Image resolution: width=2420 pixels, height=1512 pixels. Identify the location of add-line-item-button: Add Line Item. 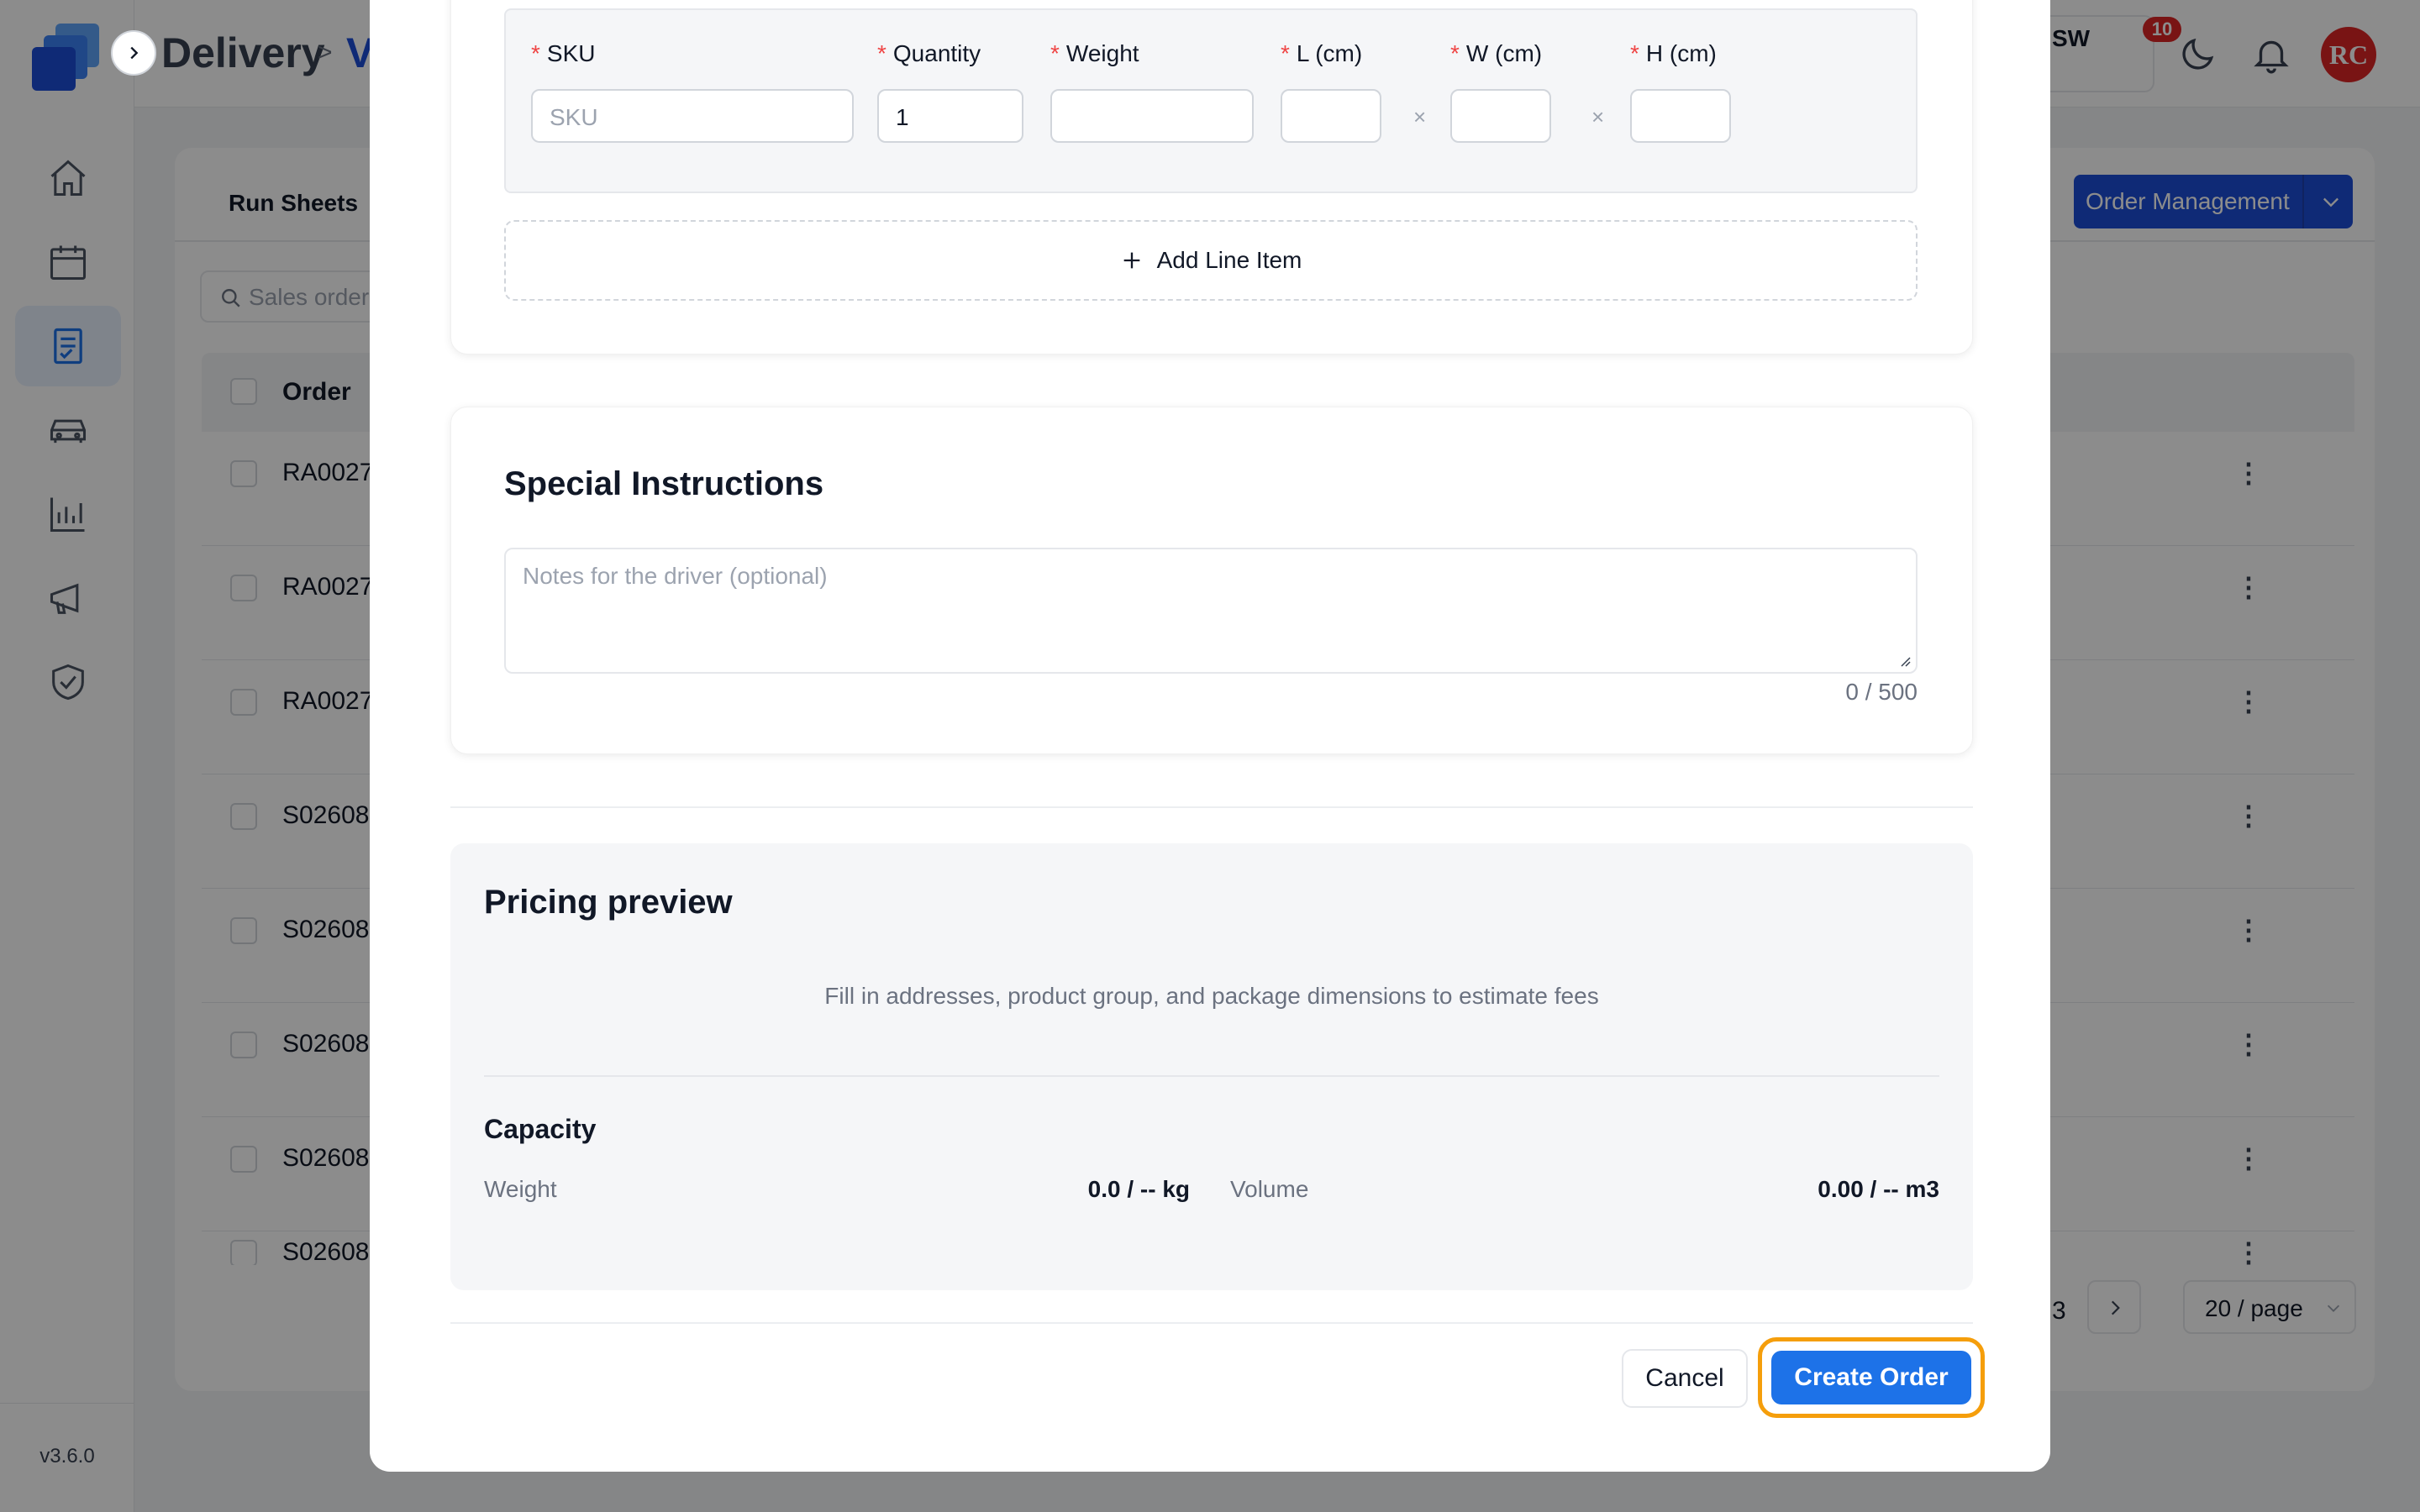
(1211, 260).